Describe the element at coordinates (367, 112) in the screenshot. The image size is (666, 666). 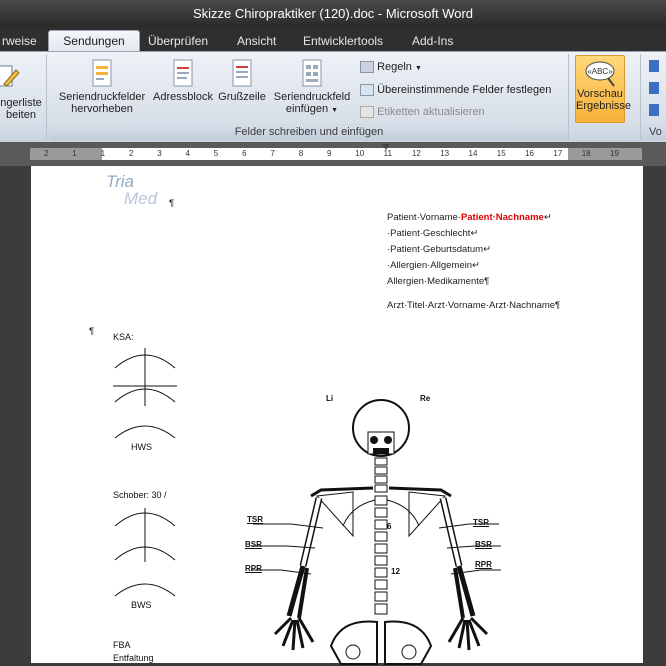
I see `update-labels-icon` at that location.